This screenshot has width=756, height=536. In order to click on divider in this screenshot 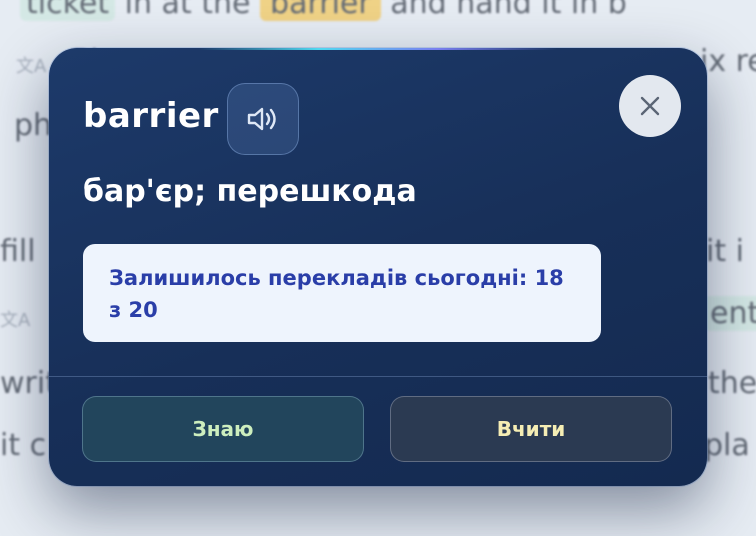, I will do `click(378, 376)`.